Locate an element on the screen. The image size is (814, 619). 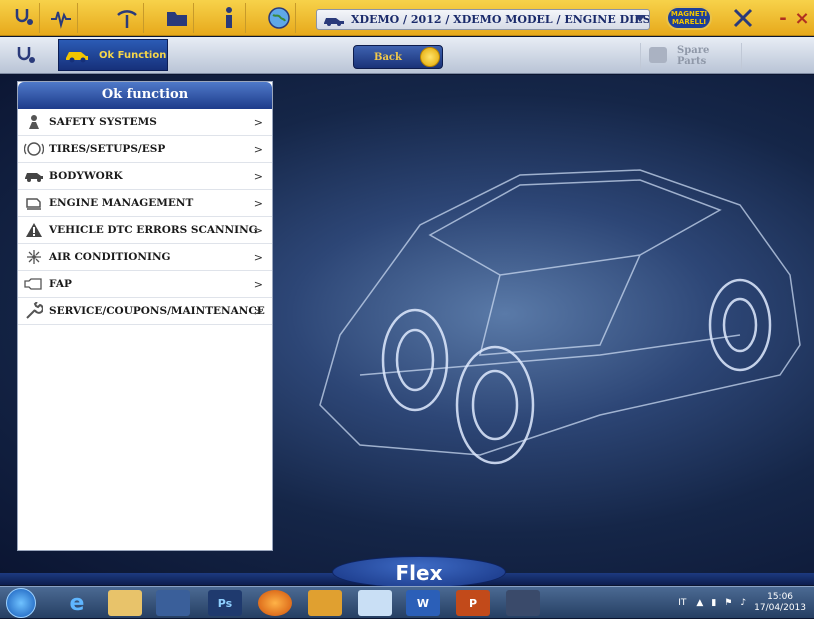
menu-item-label: TIRES/SETUPS/ESP is located at coordinates (107, 149).